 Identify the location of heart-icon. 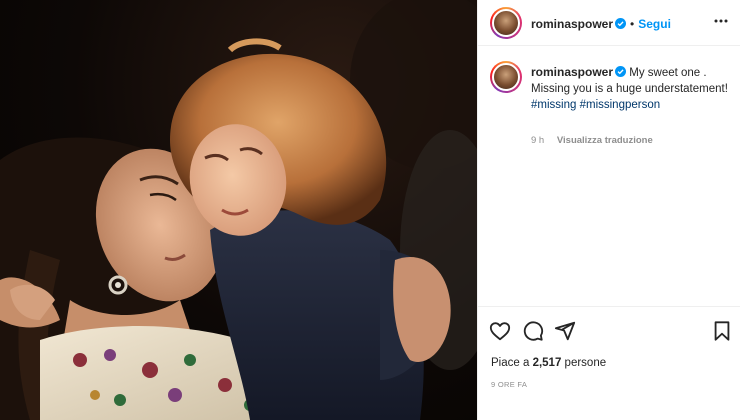
(500, 331).